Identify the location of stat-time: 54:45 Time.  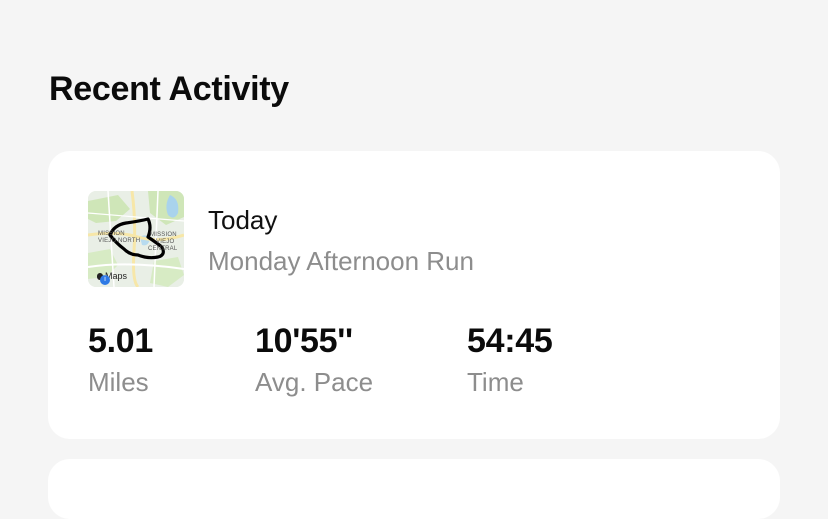
(510, 359).